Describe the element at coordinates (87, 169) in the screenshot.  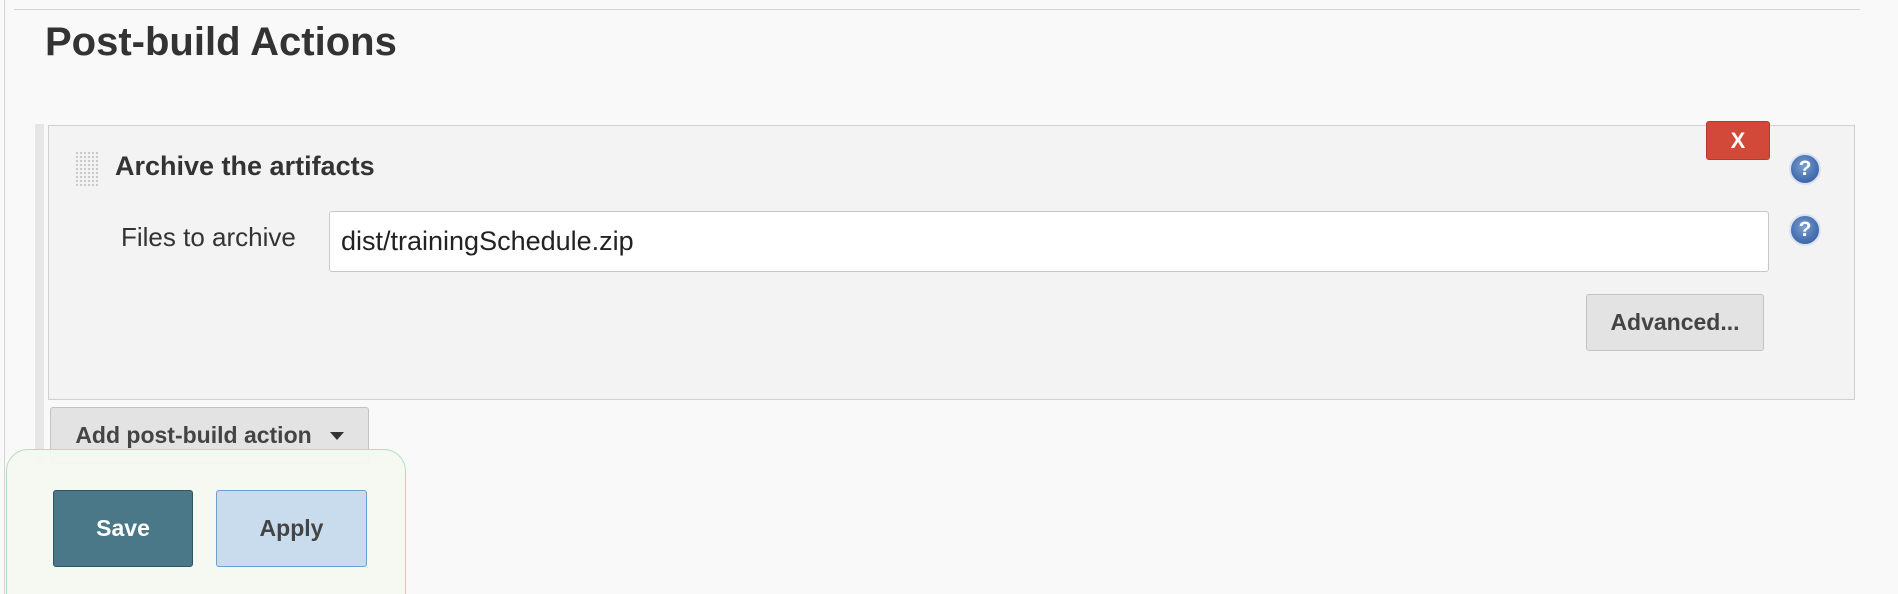
I see `drag-handle-icon` at that location.